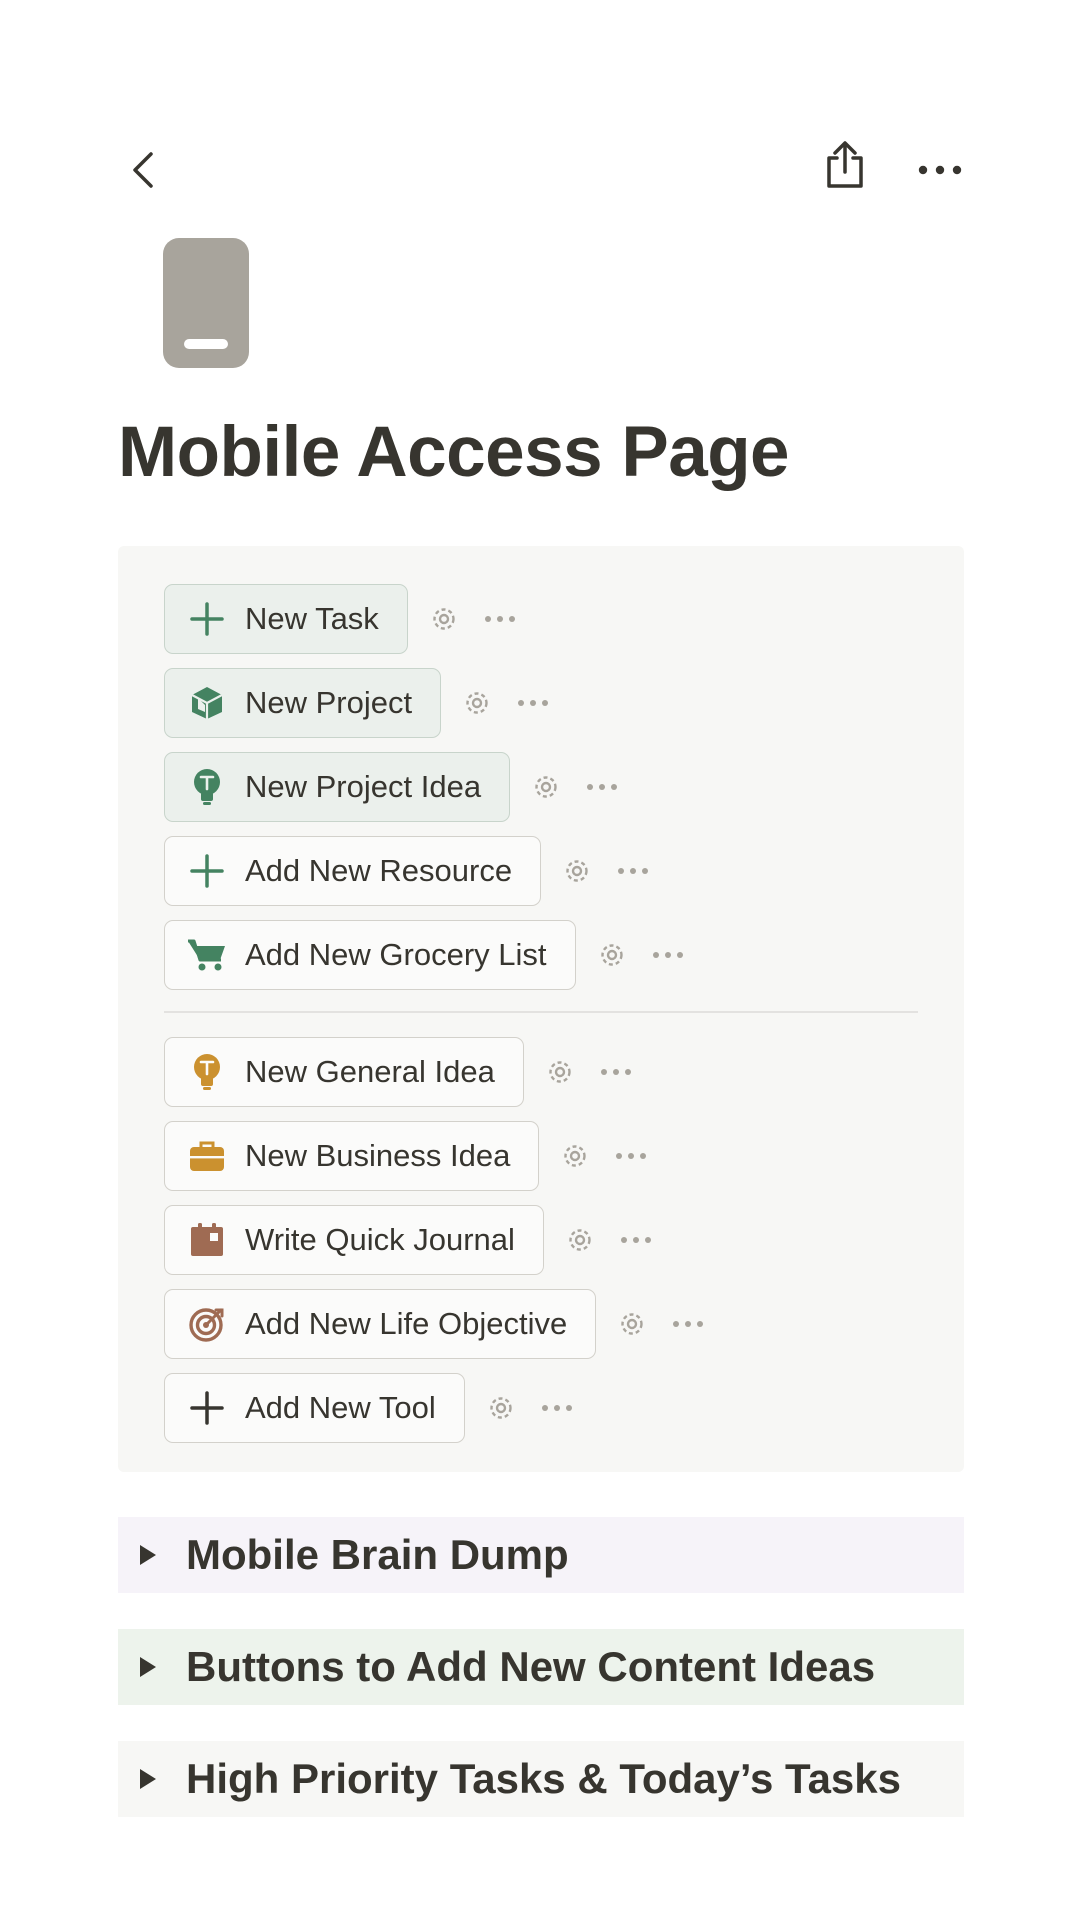 Image resolution: width=1080 pixels, height=1920 pixels. What do you see at coordinates (377, 1554) in the screenshot?
I see `toggle-label: Mobile Brain Dump` at bounding box center [377, 1554].